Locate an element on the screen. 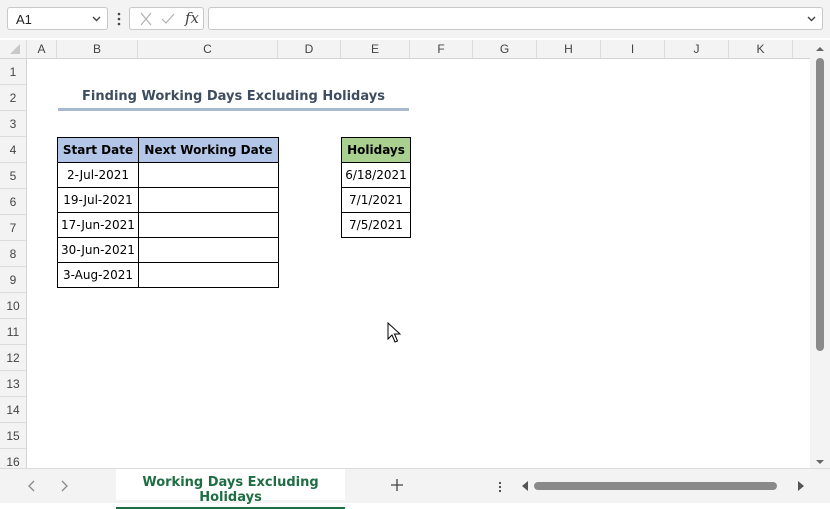 Image resolution: width=830 pixels, height=509 pixels. title-underline is located at coordinates (233, 109).